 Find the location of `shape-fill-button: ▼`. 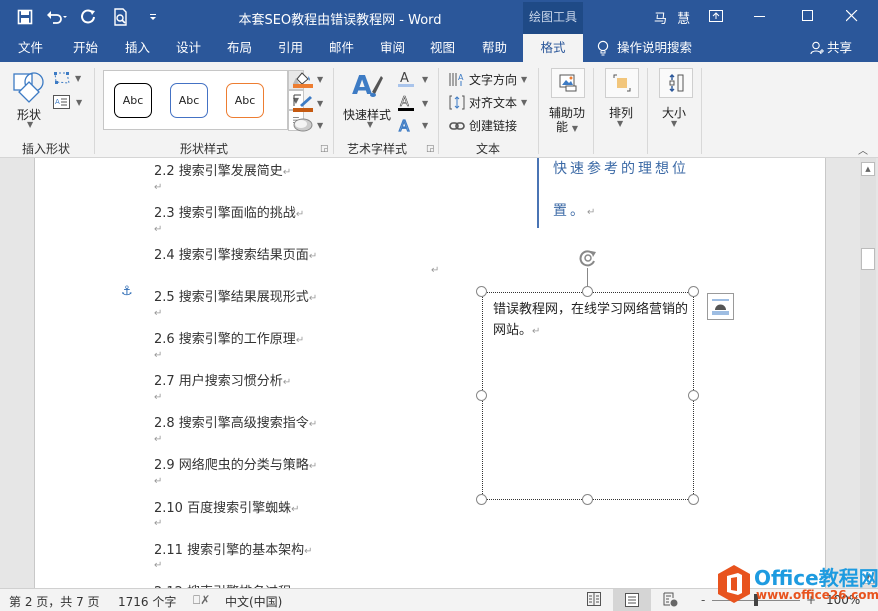

shape-fill-button: ▼ is located at coordinates (308, 79).